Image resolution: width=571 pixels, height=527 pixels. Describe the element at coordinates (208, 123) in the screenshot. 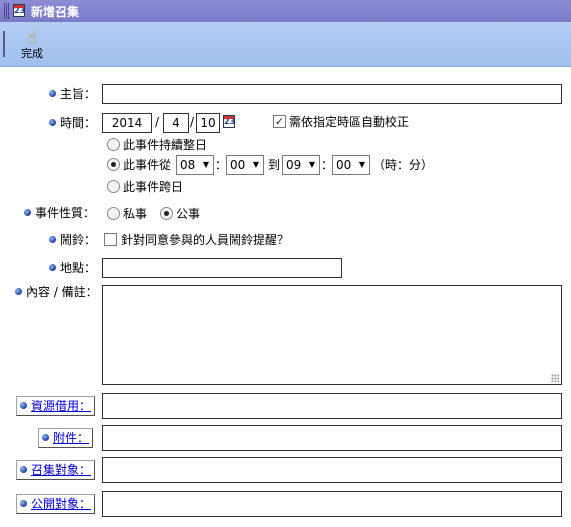

I see `day-input` at that location.